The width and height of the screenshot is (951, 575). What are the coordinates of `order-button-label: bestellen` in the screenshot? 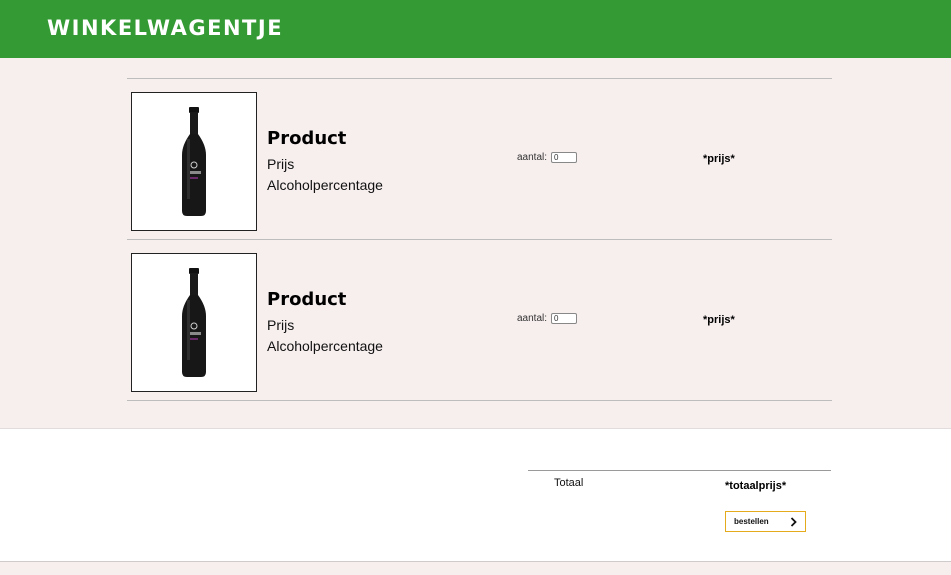 It's located at (751, 521).